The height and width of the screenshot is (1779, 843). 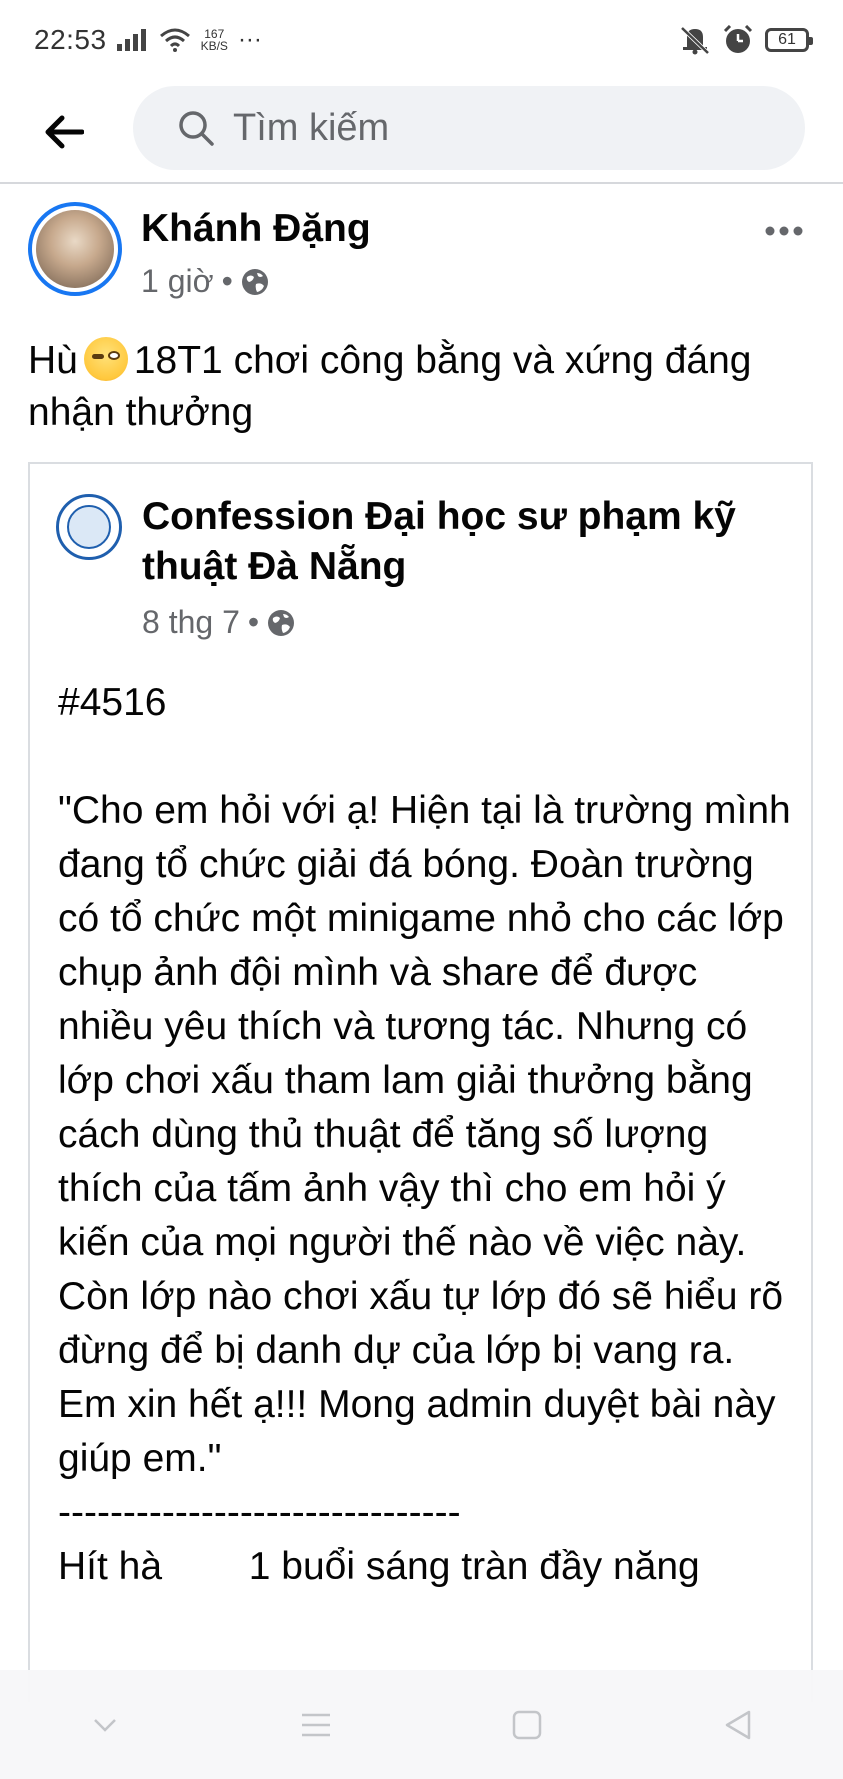 I want to click on page-logo-emblem, so click(x=89, y=527).